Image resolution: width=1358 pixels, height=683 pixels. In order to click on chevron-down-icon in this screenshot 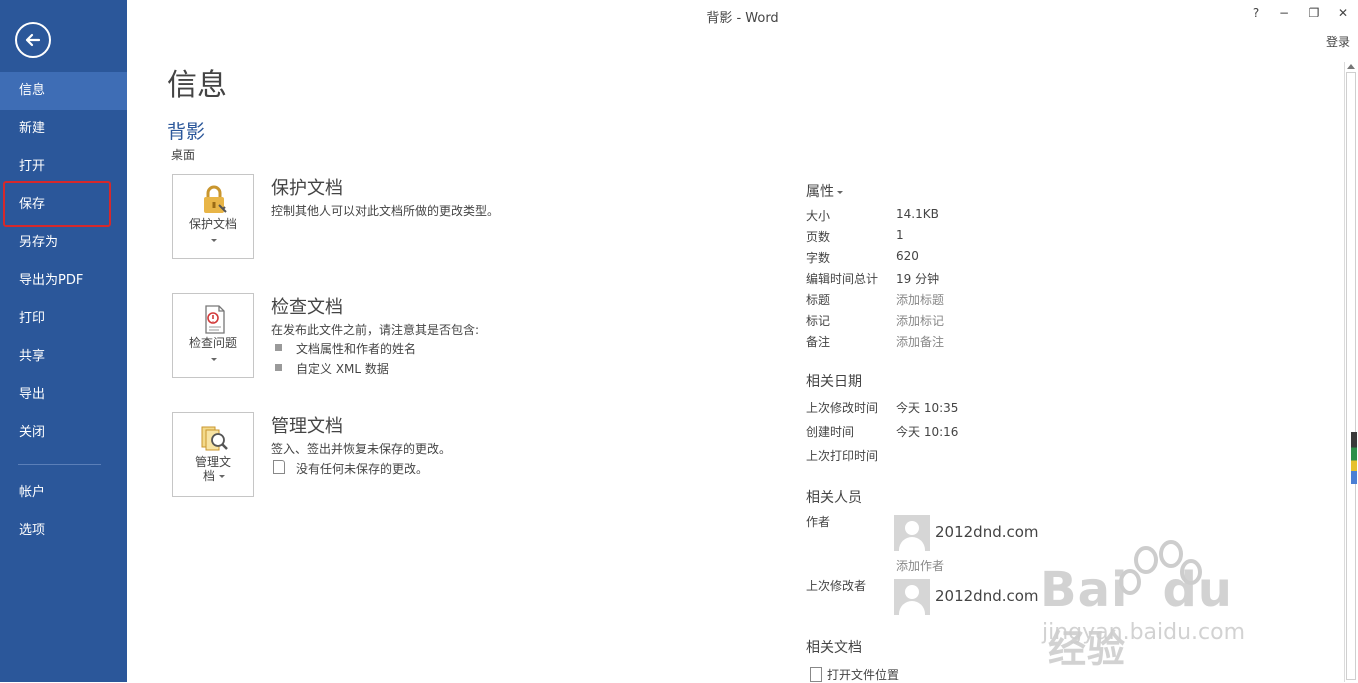, I will do `click(840, 192)`.